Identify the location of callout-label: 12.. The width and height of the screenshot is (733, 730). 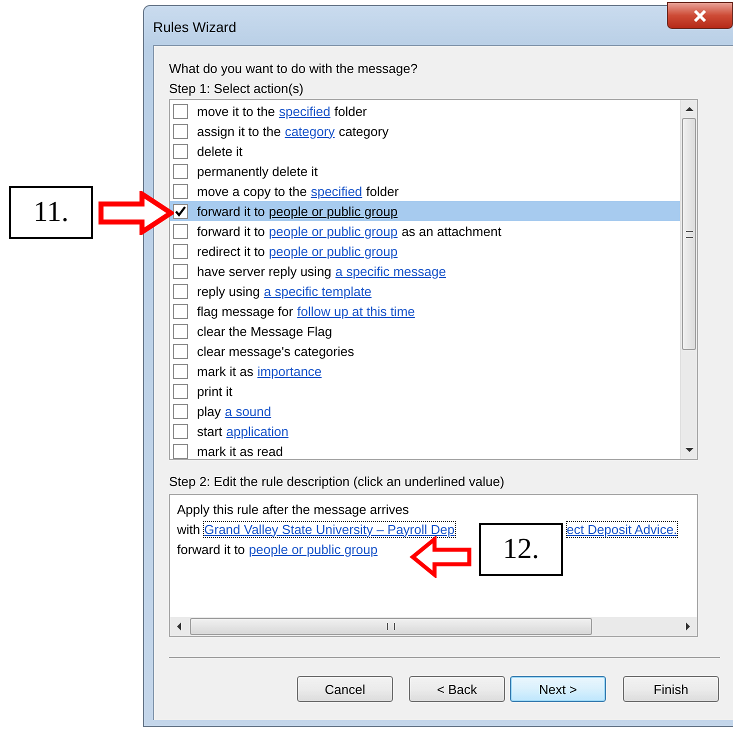
(521, 549).